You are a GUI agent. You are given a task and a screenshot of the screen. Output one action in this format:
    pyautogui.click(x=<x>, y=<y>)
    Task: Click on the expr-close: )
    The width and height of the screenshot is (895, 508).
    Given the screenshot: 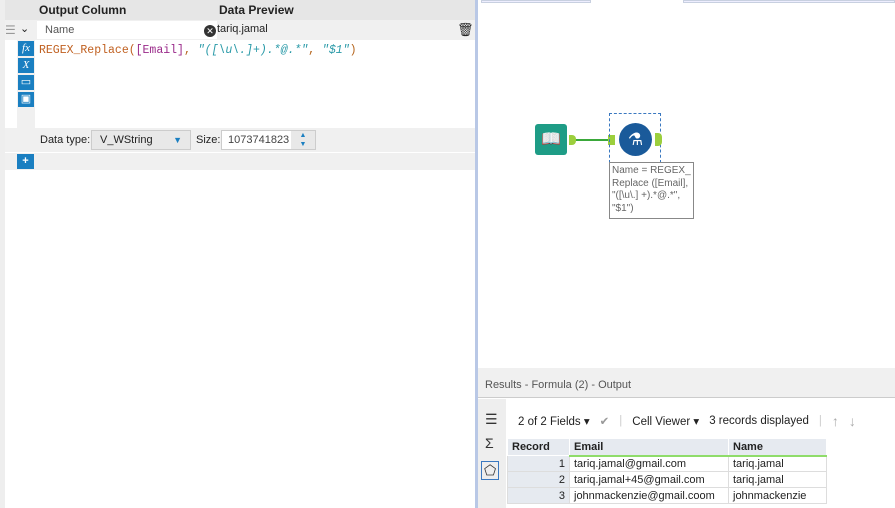 What is the action you would take?
    pyautogui.click(x=353, y=50)
    